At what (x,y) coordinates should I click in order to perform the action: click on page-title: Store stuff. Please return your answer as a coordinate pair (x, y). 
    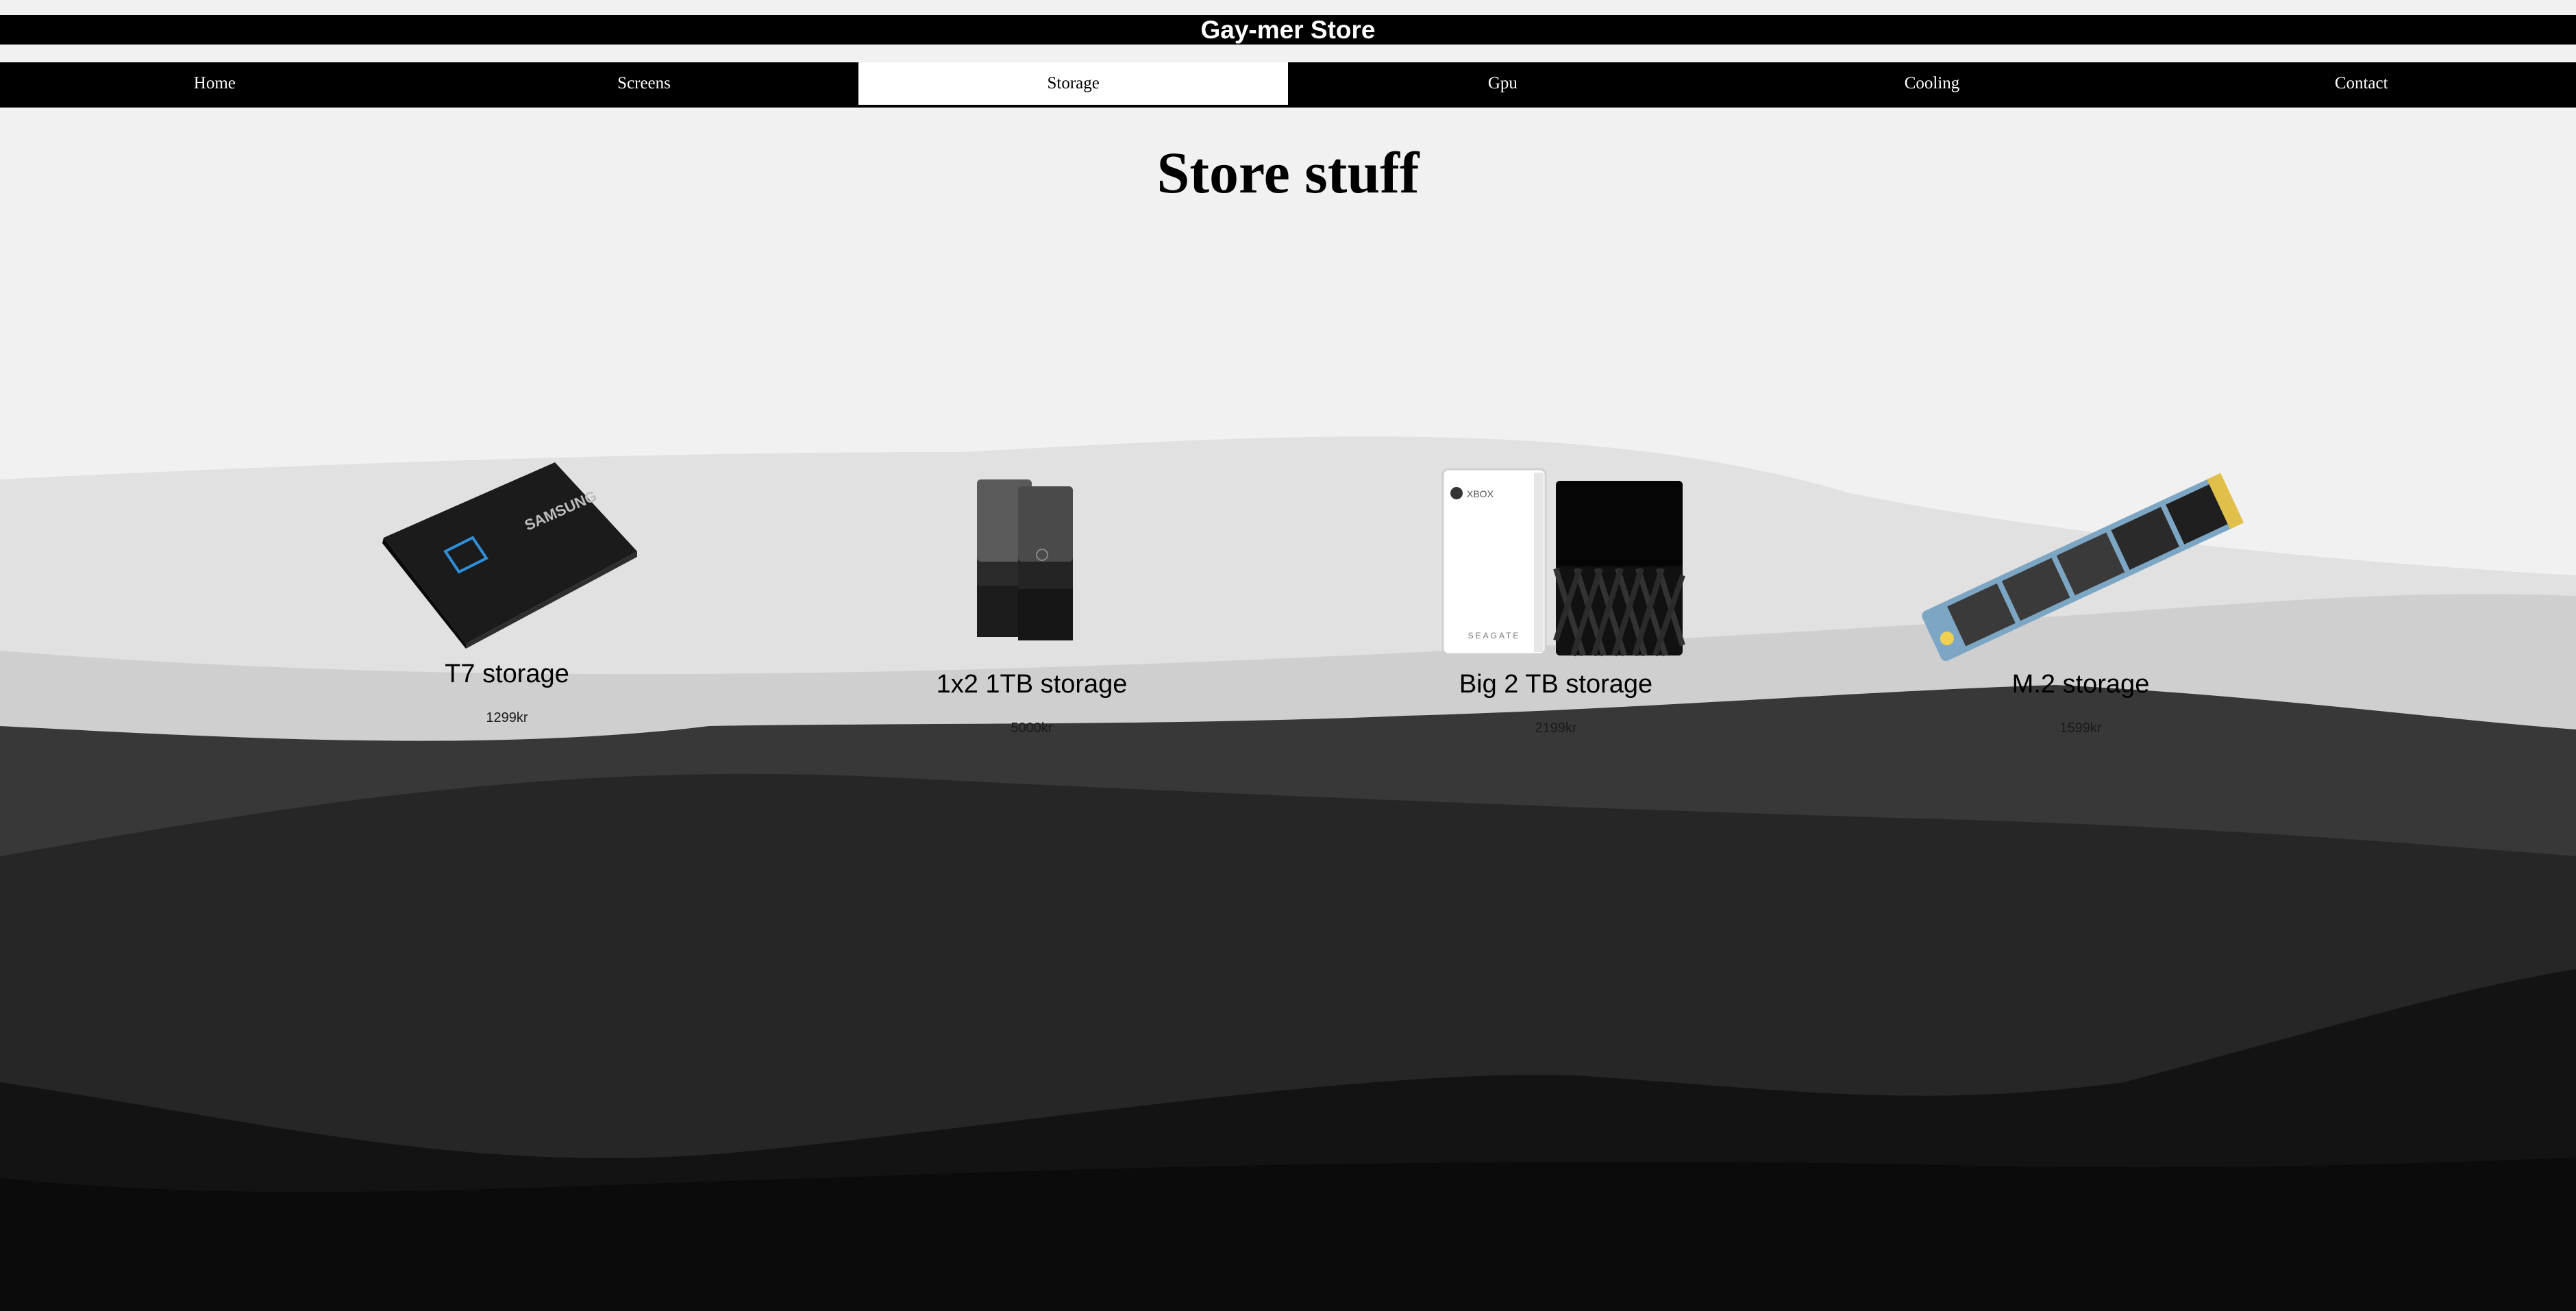
    Looking at the image, I should click on (1288, 172).